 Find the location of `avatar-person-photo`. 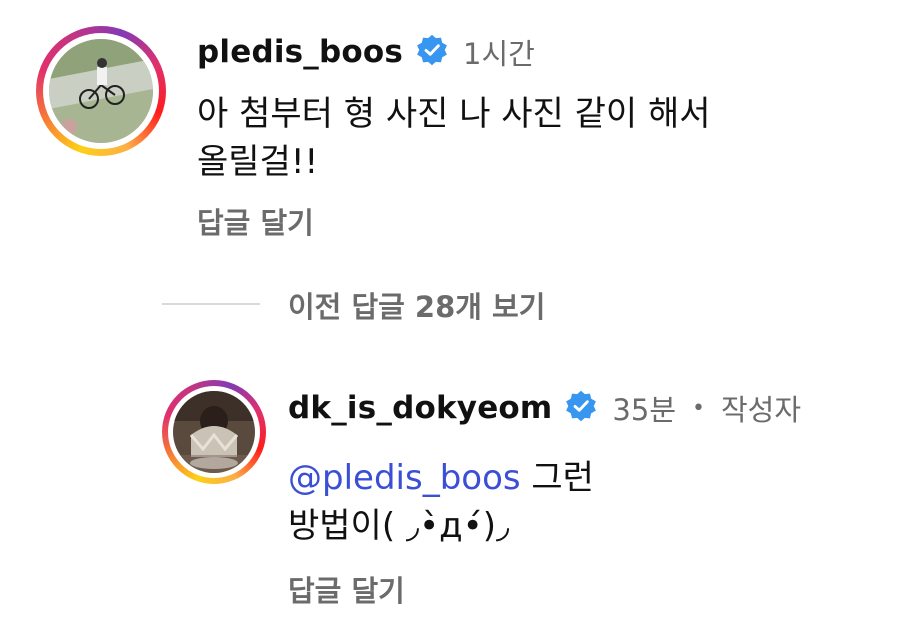

avatar-person-photo is located at coordinates (214, 432).